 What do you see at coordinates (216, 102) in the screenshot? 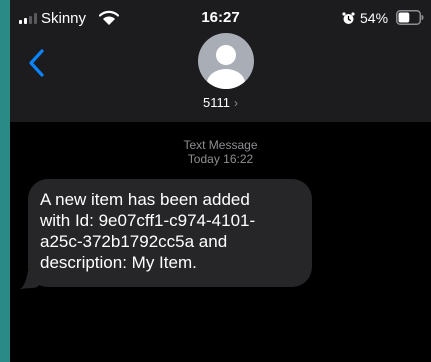
I see `contact-name: 5111` at bounding box center [216, 102].